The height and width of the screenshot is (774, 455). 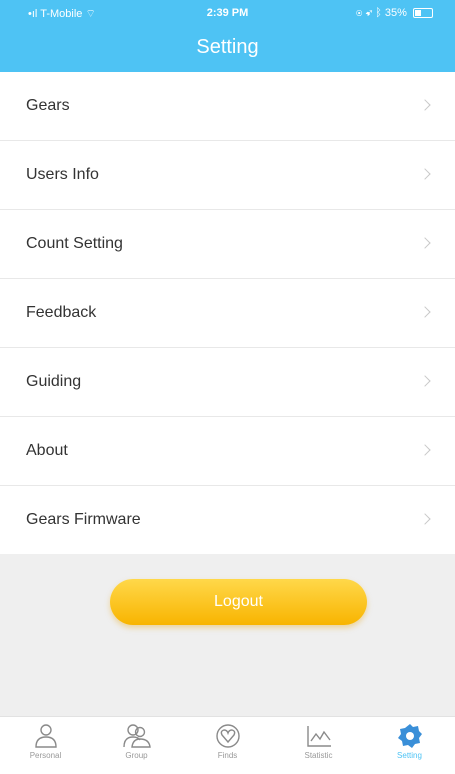 I want to click on gear-icon, so click(x=409, y=736).